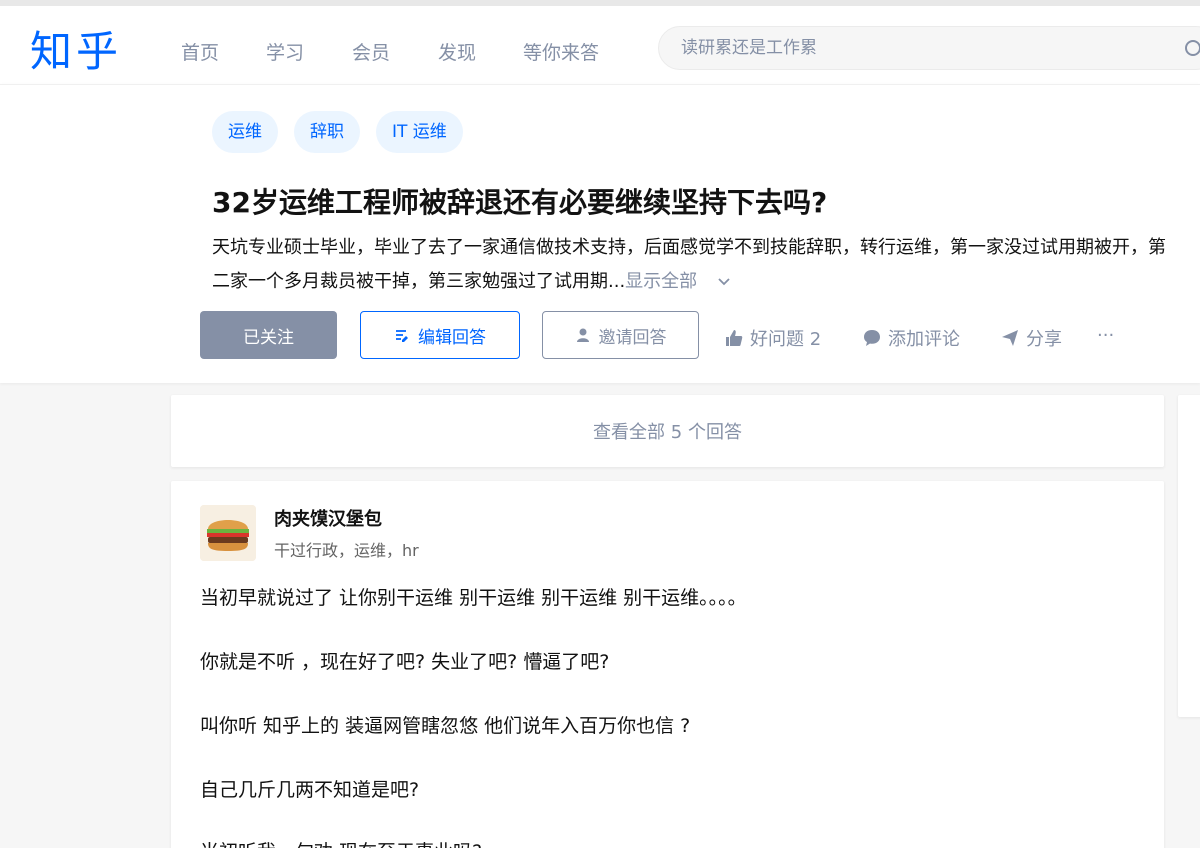 This screenshot has height=848, width=1200. Describe the element at coordinates (457, 51) in the screenshot. I see `nav-link-discover: 发现` at that location.